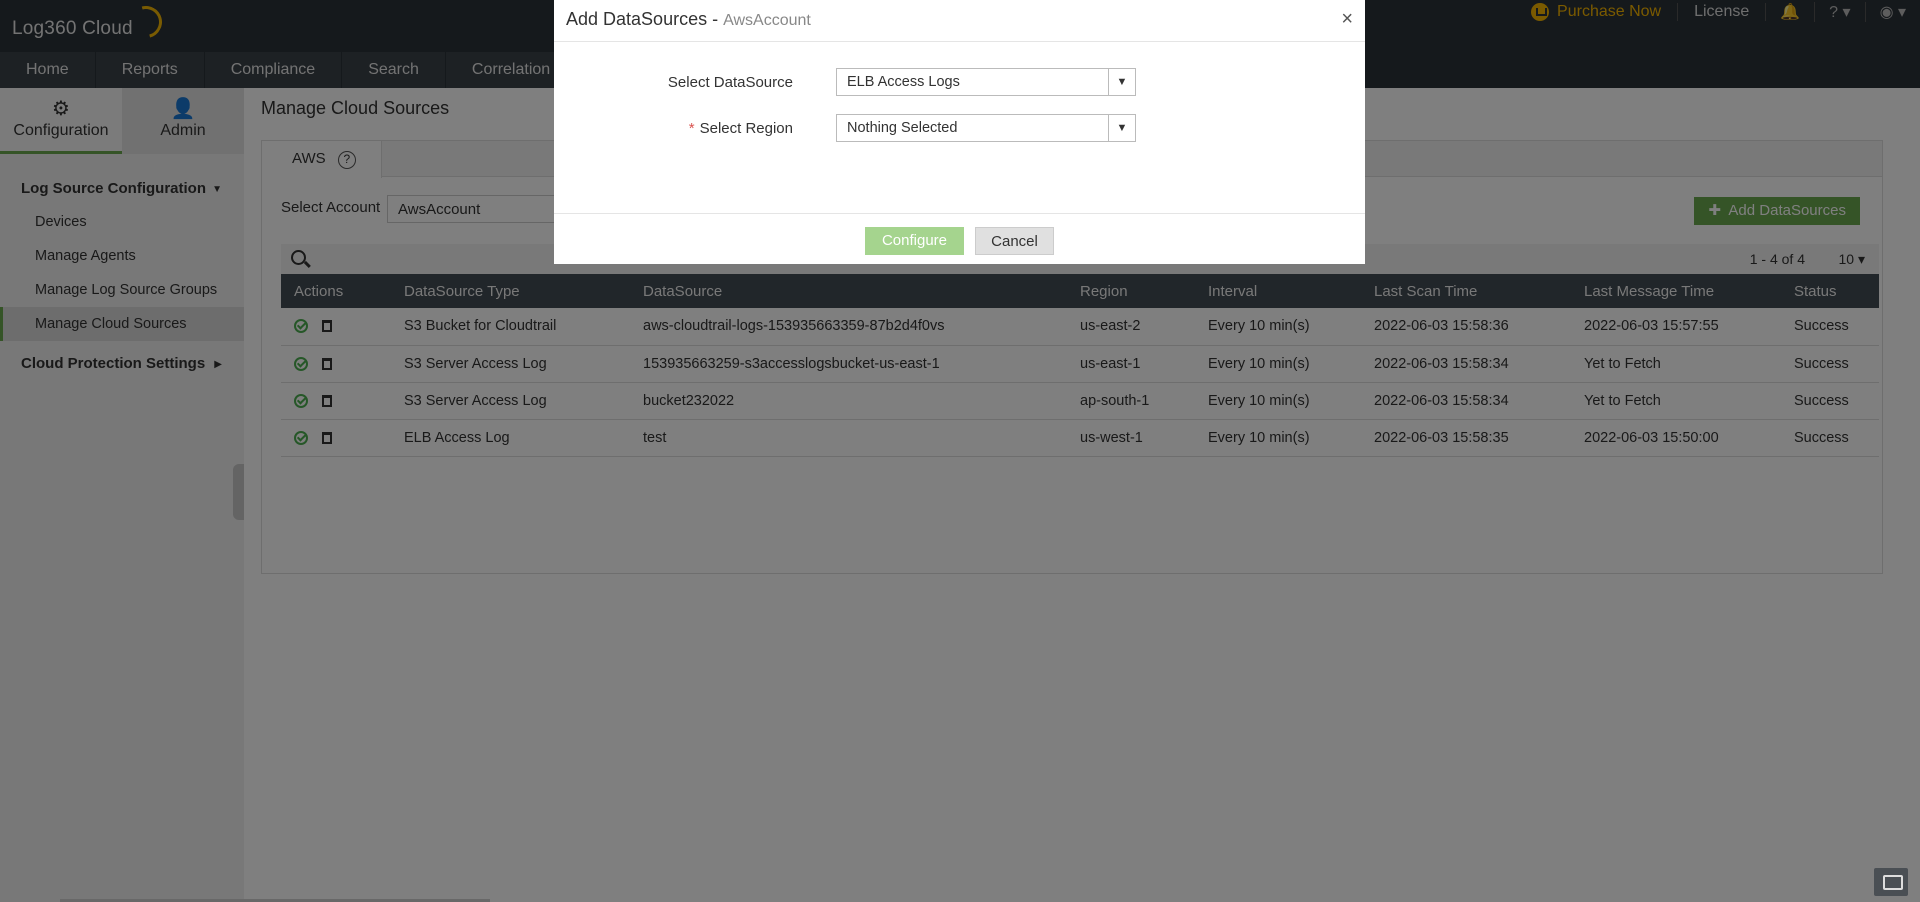 The width and height of the screenshot is (1920, 902). What do you see at coordinates (767, 20) in the screenshot?
I see `dialog-account-name: AwsAccount` at bounding box center [767, 20].